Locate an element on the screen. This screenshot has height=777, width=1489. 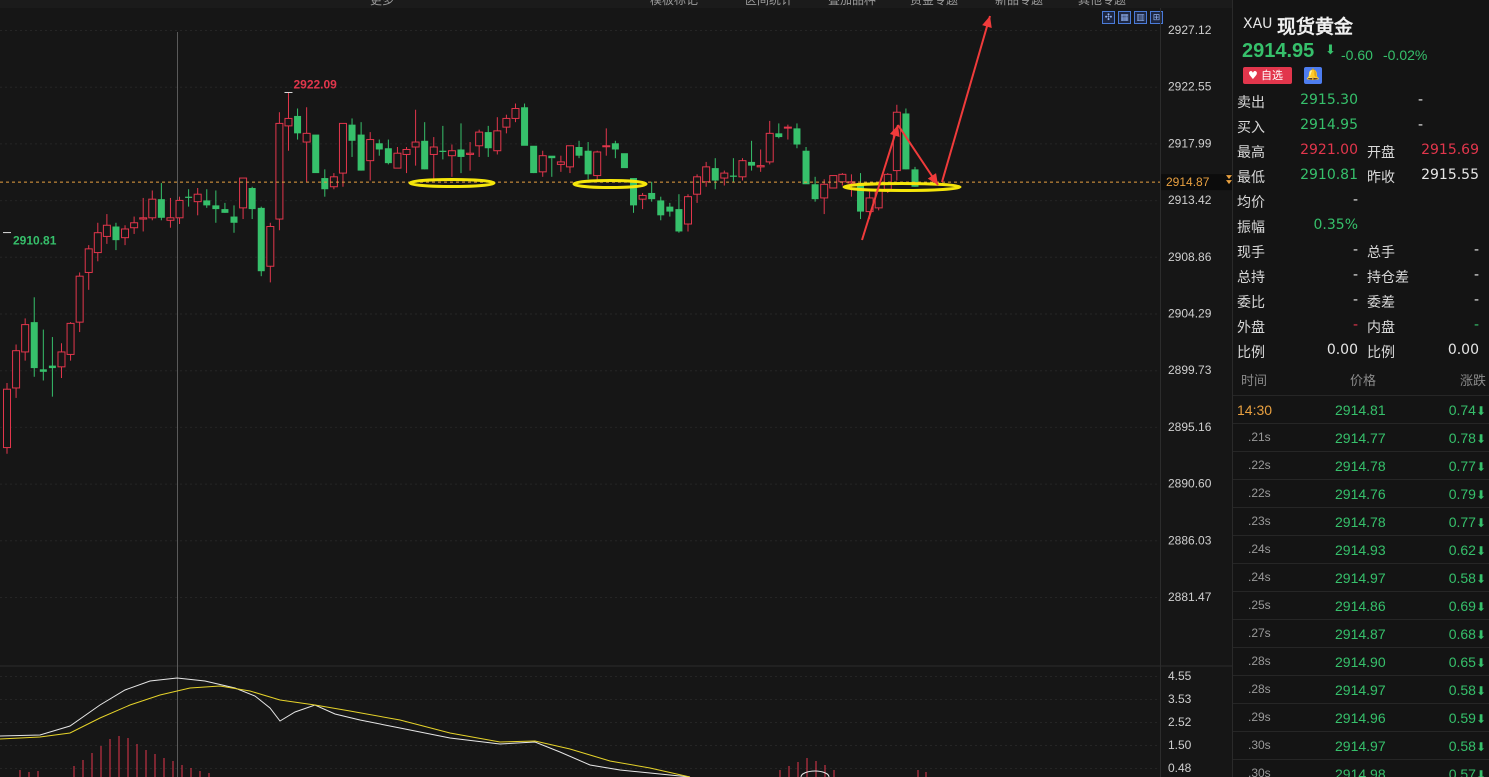
tick-row: .28s 2914.97 0.58⬇ is located at coordinates (1361, 689).